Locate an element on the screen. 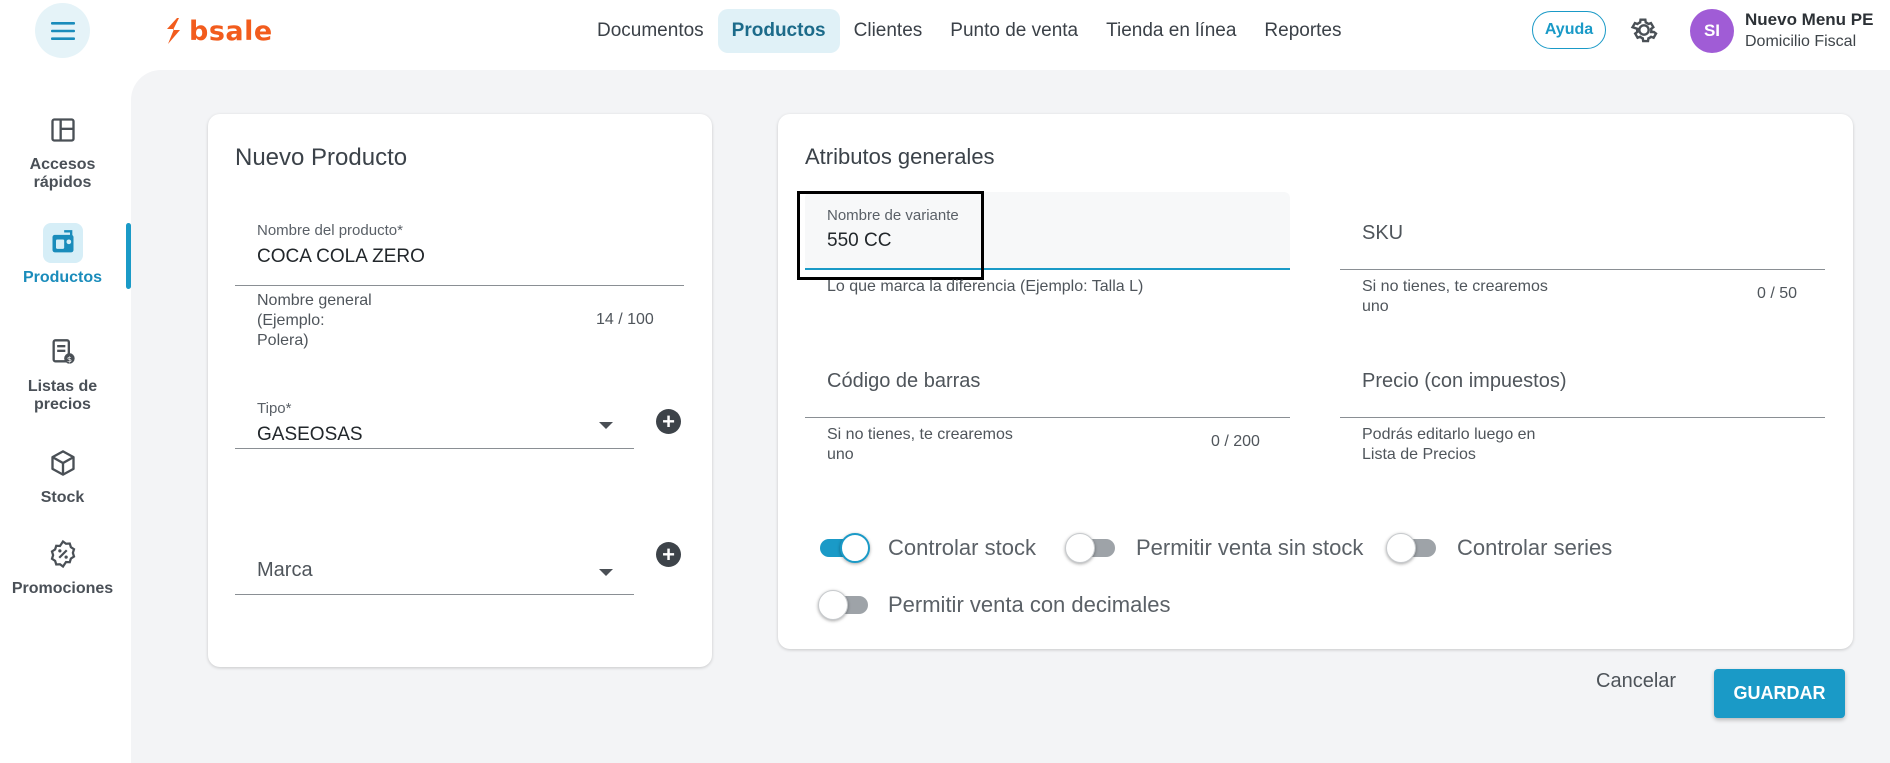  nav-productos: Productos is located at coordinates (778, 31).